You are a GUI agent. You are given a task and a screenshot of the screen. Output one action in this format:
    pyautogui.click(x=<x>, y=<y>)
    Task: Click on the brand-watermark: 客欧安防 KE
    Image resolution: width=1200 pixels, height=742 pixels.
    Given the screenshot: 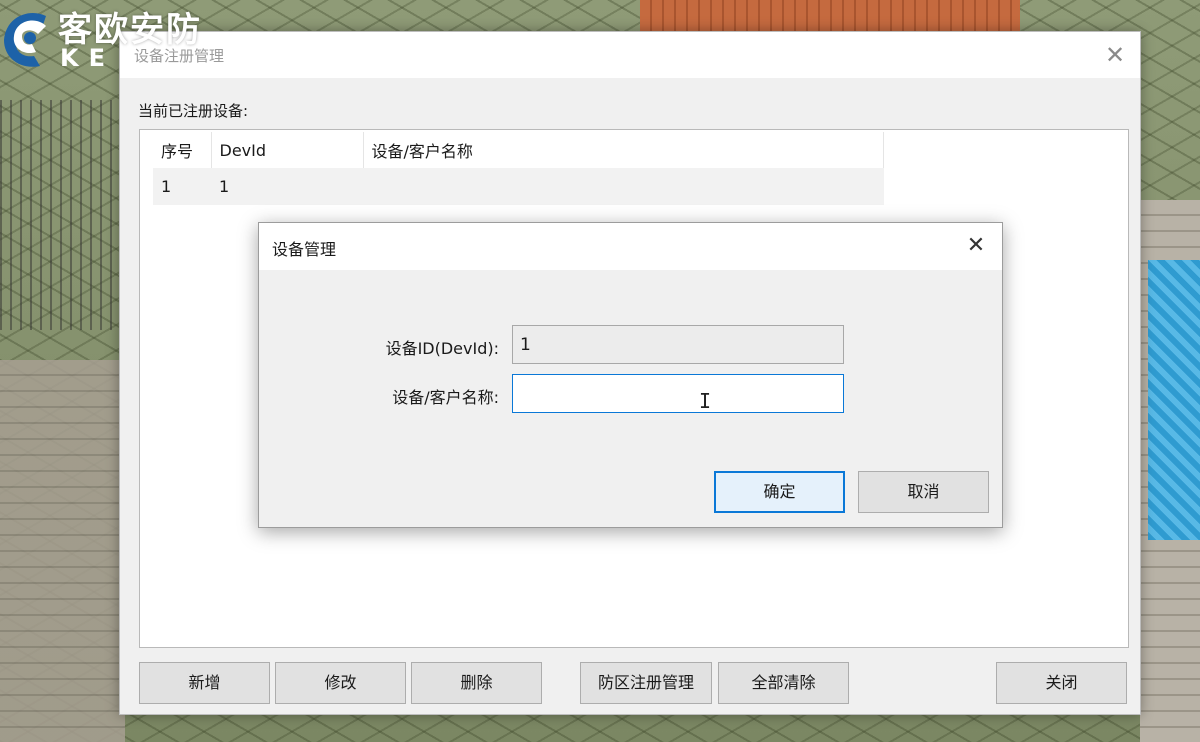 What is the action you would take?
    pyautogui.click(x=130, y=40)
    